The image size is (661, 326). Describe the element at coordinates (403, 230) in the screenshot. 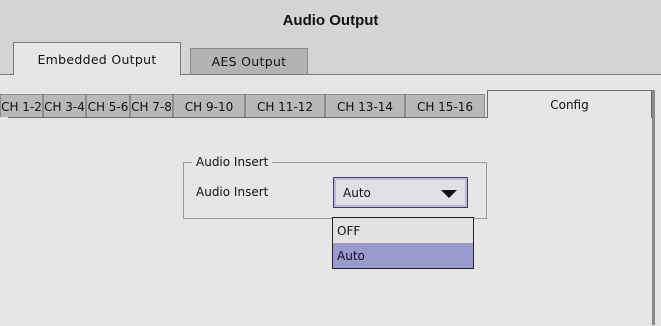

I see `option-off: OFF` at that location.